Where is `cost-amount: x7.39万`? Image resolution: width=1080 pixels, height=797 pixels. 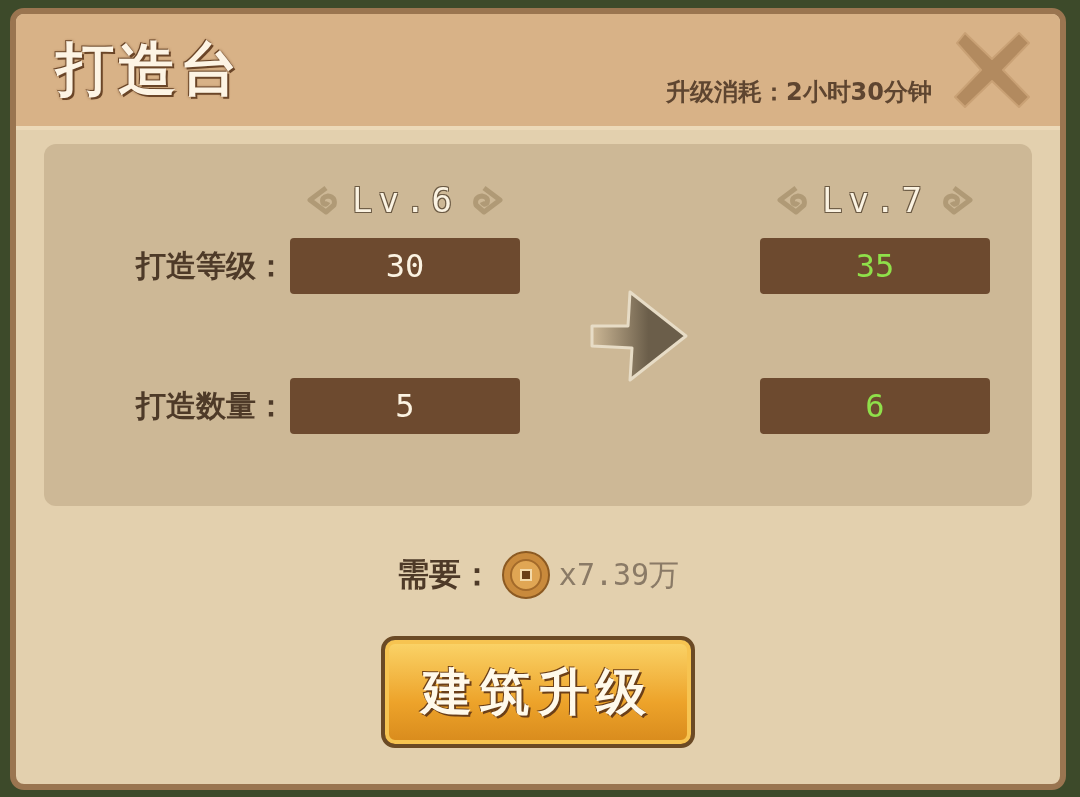 cost-amount: x7.39万 is located at coordinates (619, 574).